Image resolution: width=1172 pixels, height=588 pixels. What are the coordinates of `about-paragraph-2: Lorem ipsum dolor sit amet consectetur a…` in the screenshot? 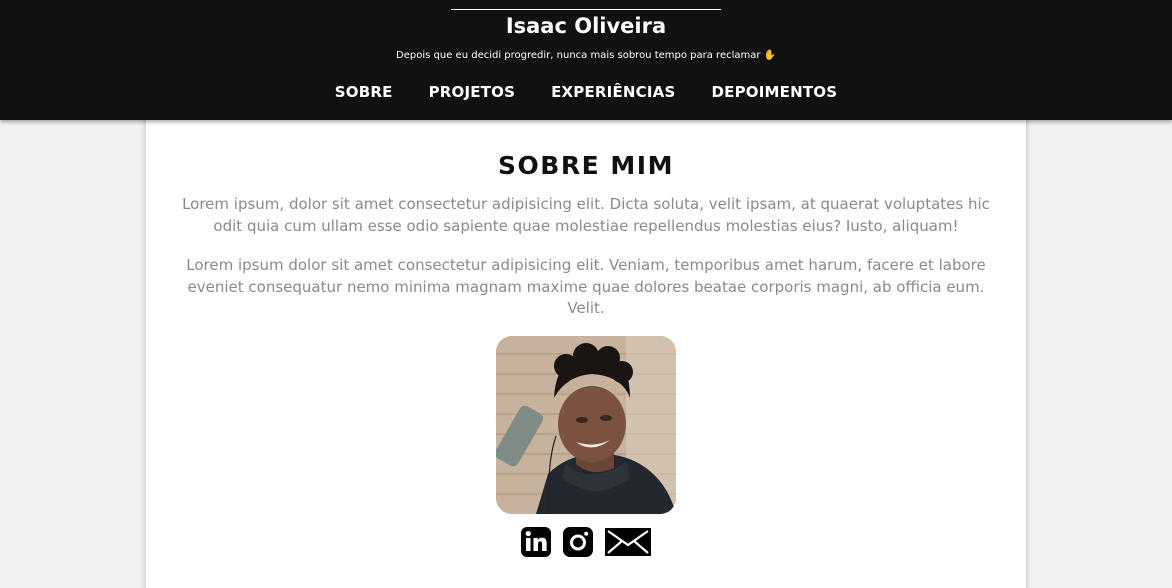 It's located at (586, 286).